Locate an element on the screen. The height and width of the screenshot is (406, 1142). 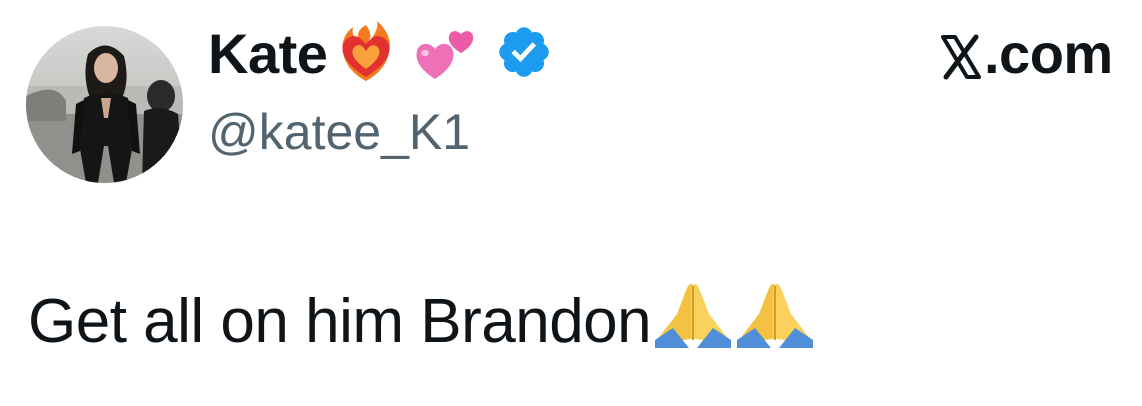
two-hearts-icon is located at coordinates (446, 54).